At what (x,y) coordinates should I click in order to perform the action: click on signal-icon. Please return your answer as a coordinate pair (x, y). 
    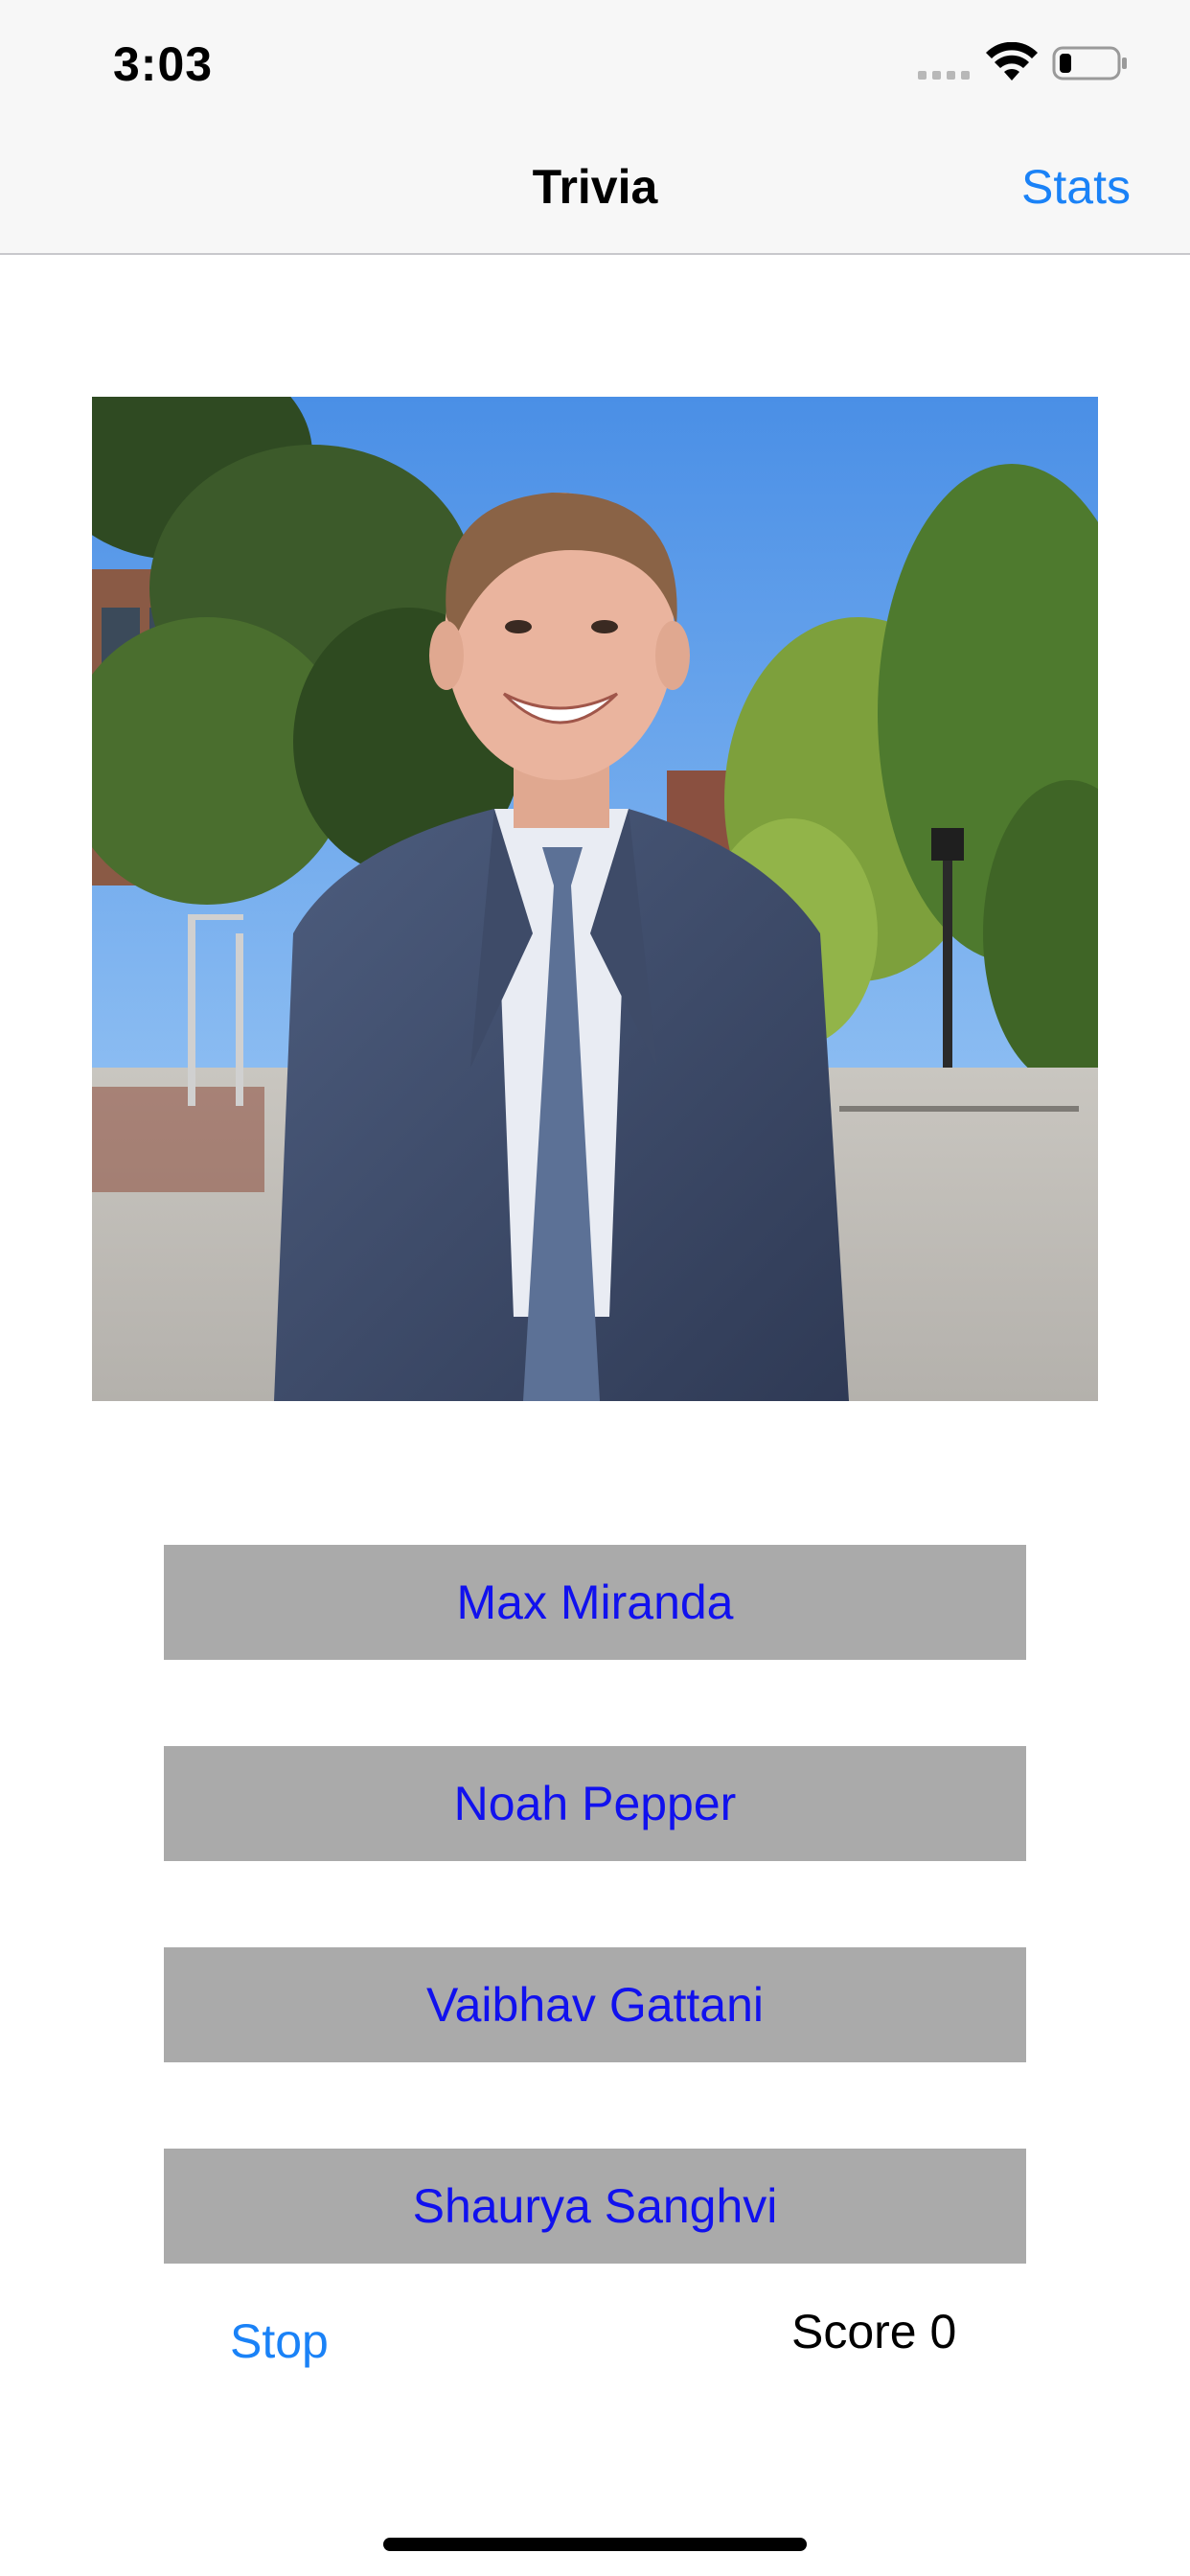
    Looking at the image, I should click on (944, 75).